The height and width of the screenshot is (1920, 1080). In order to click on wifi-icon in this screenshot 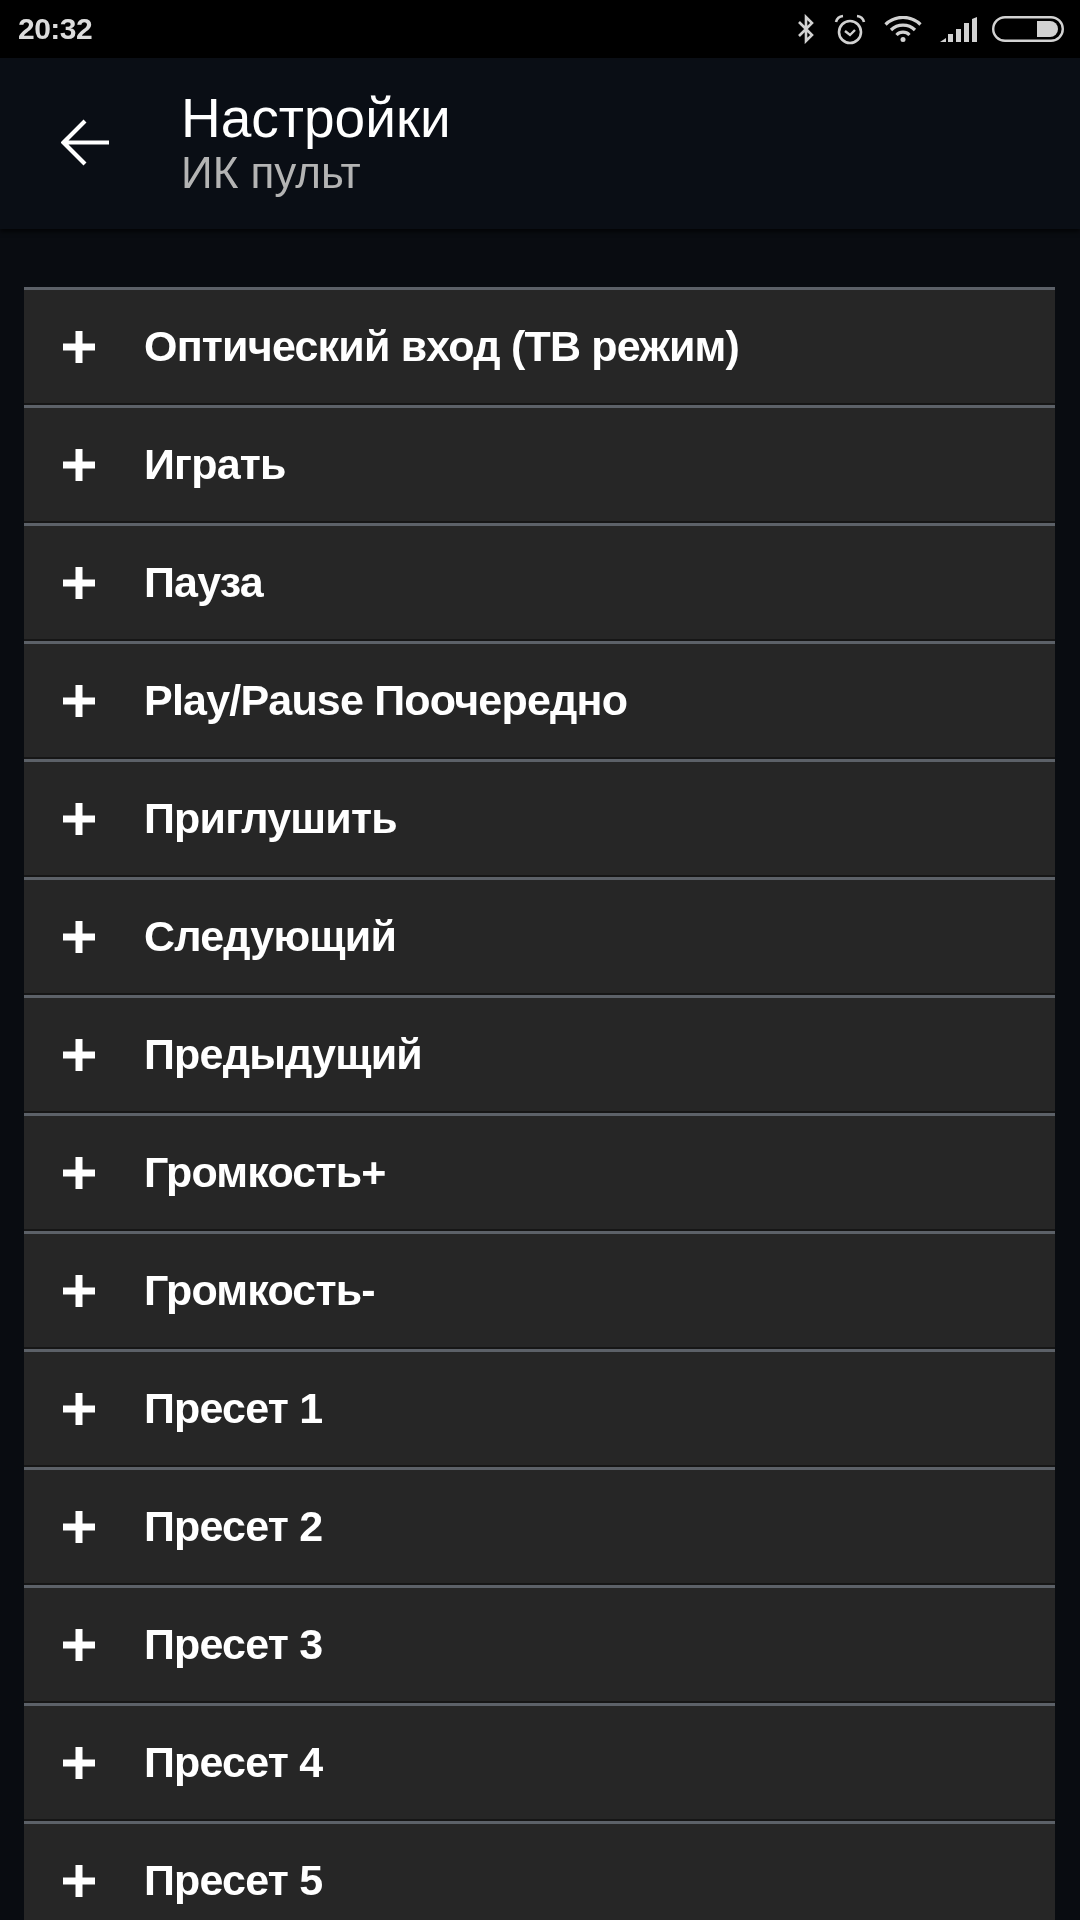, I will do `click(903, 29)`.